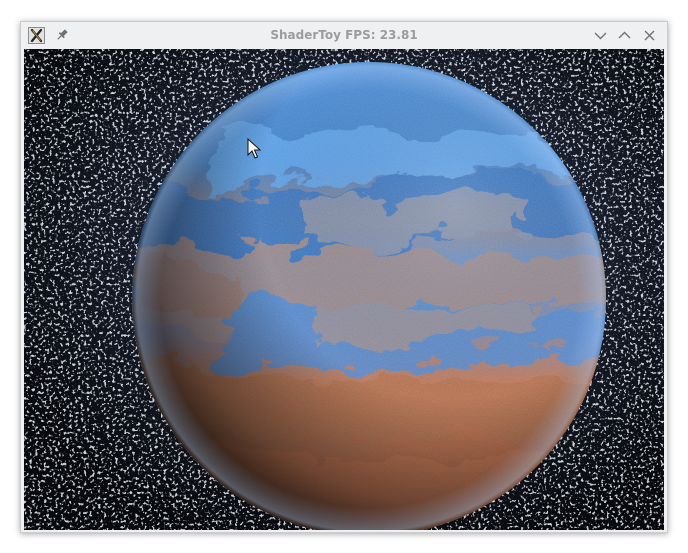  I want to click on titlebar: ShaderToy FPS: 23.81, so click(344, 35).